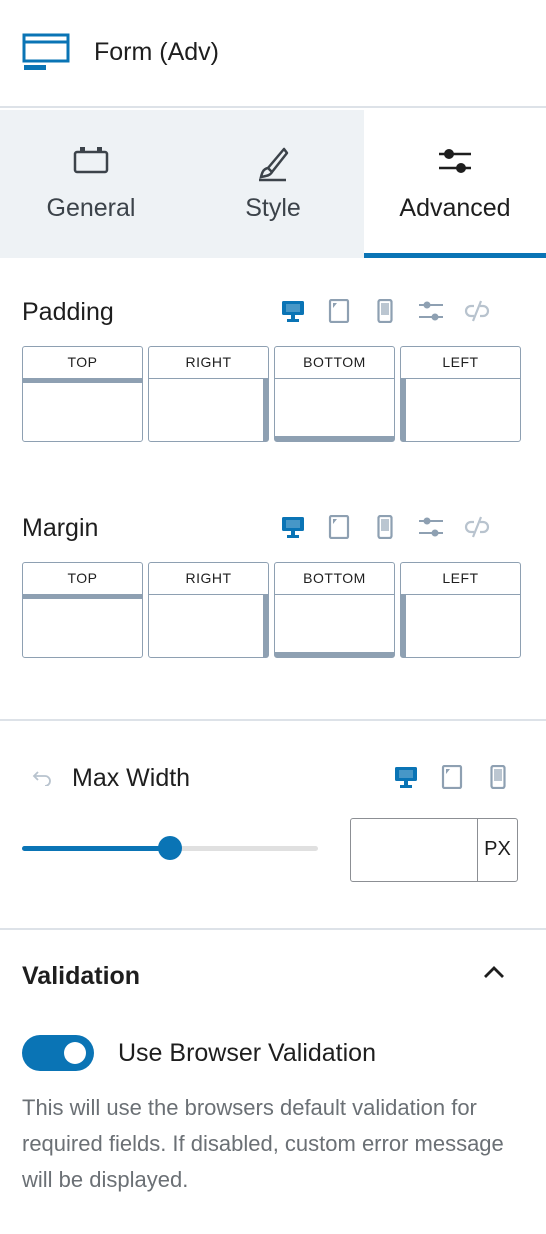 This screenshot has height=1234, width=546. I want to click on padding-bottom-label: BOTTOM, so click(334, 362).